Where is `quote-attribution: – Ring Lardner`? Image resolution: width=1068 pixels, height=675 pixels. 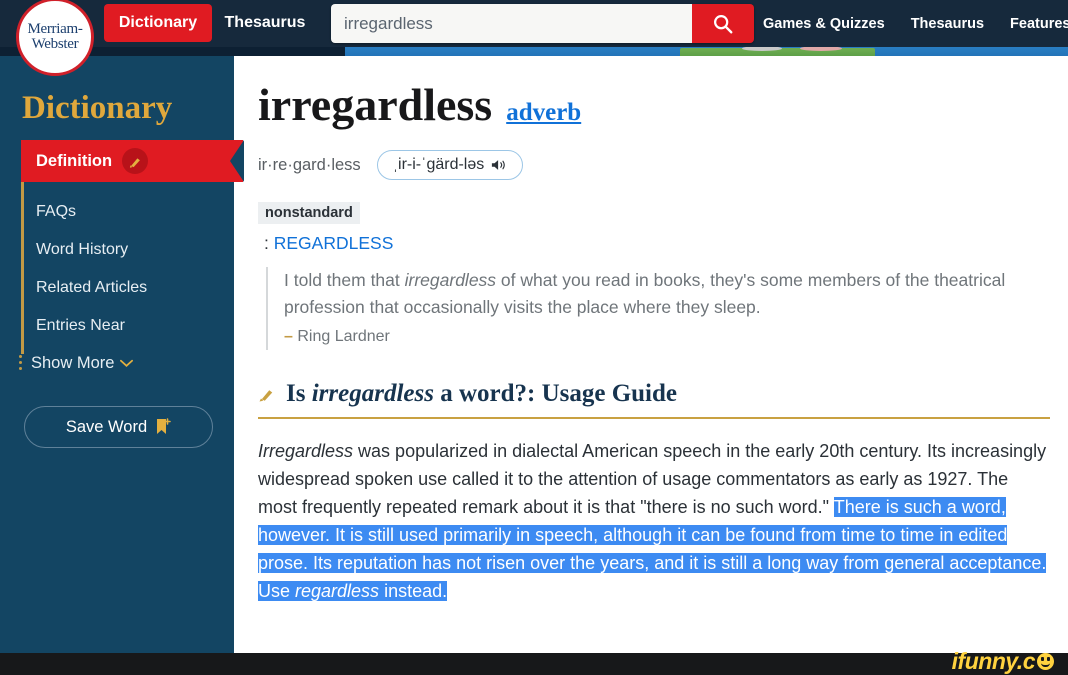 quote-attribution: – Ring Lardner is located at coordinates (667, 336).